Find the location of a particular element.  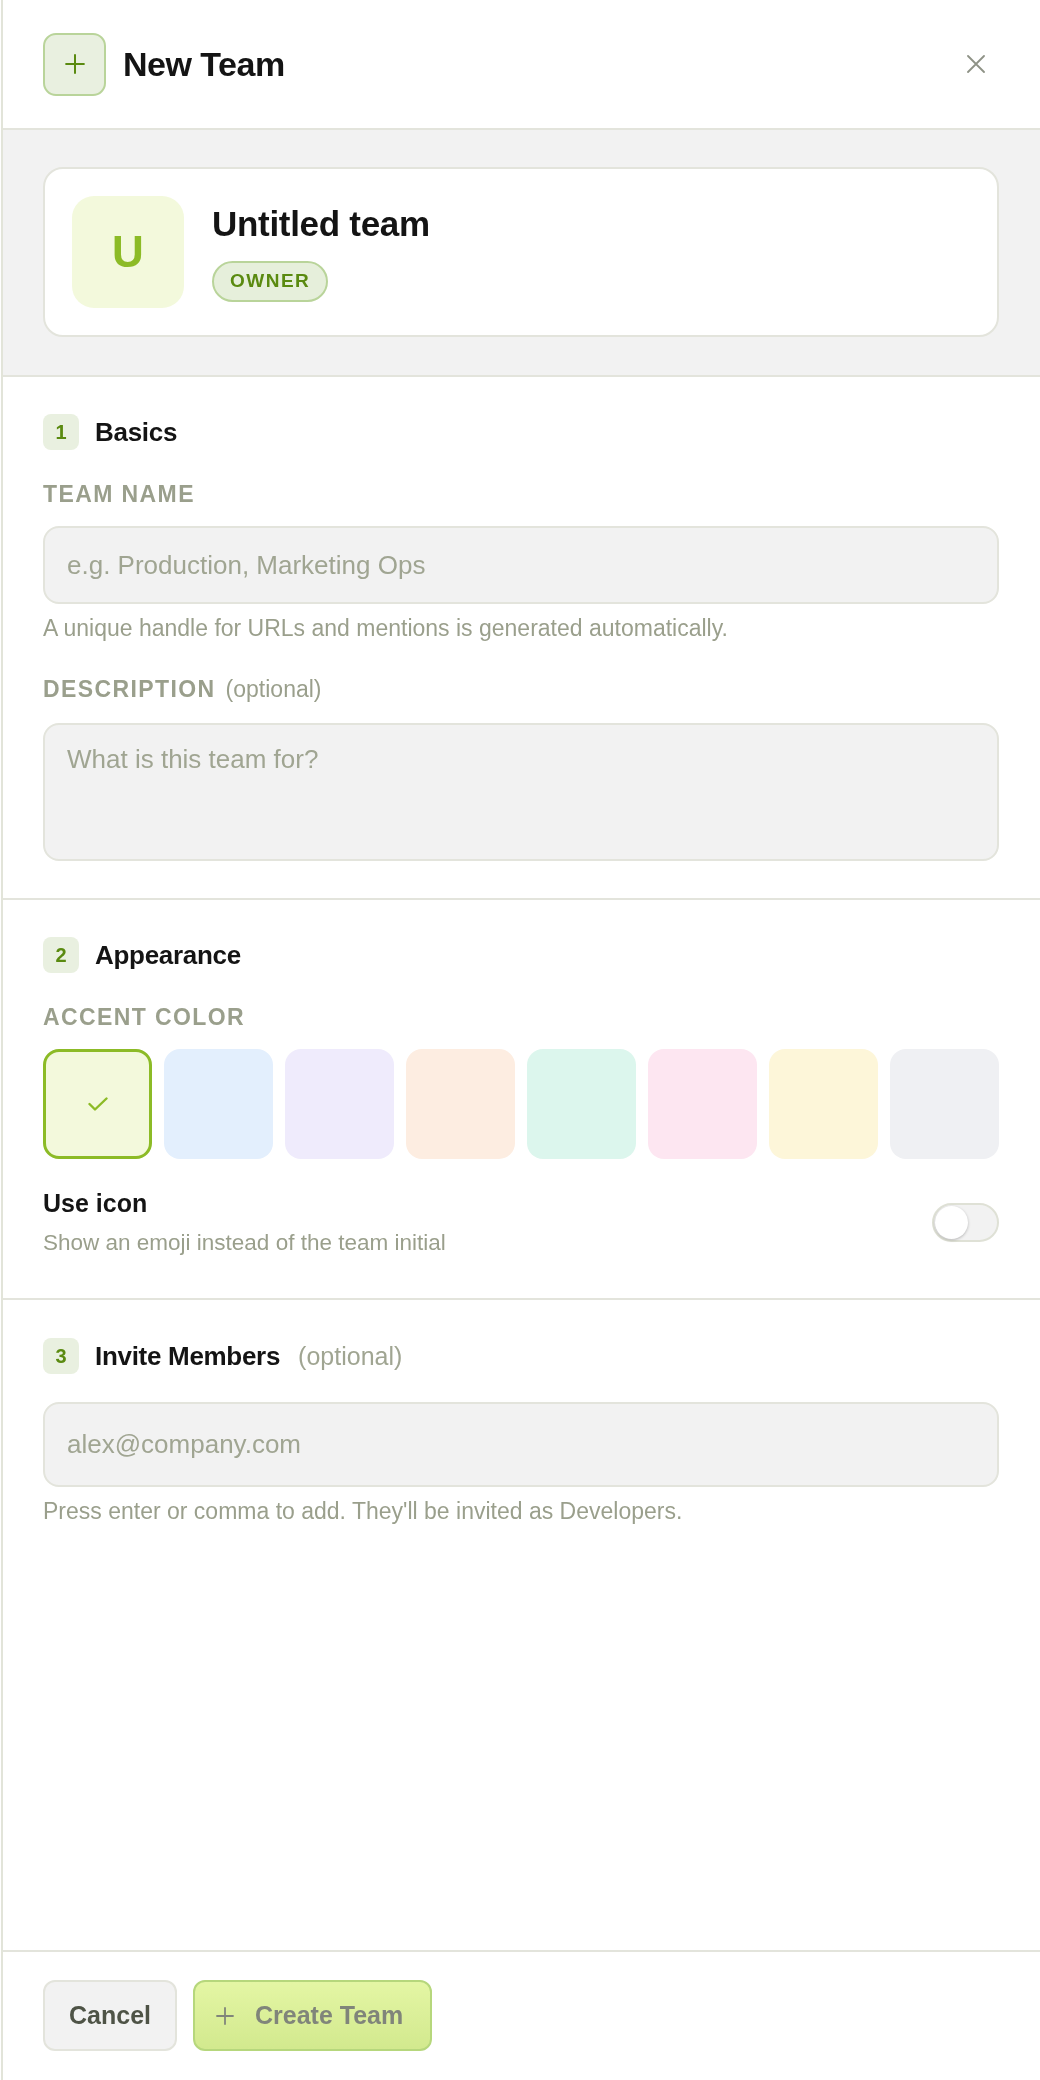

team-name: Untitled team is located at coordinates (321, 223).